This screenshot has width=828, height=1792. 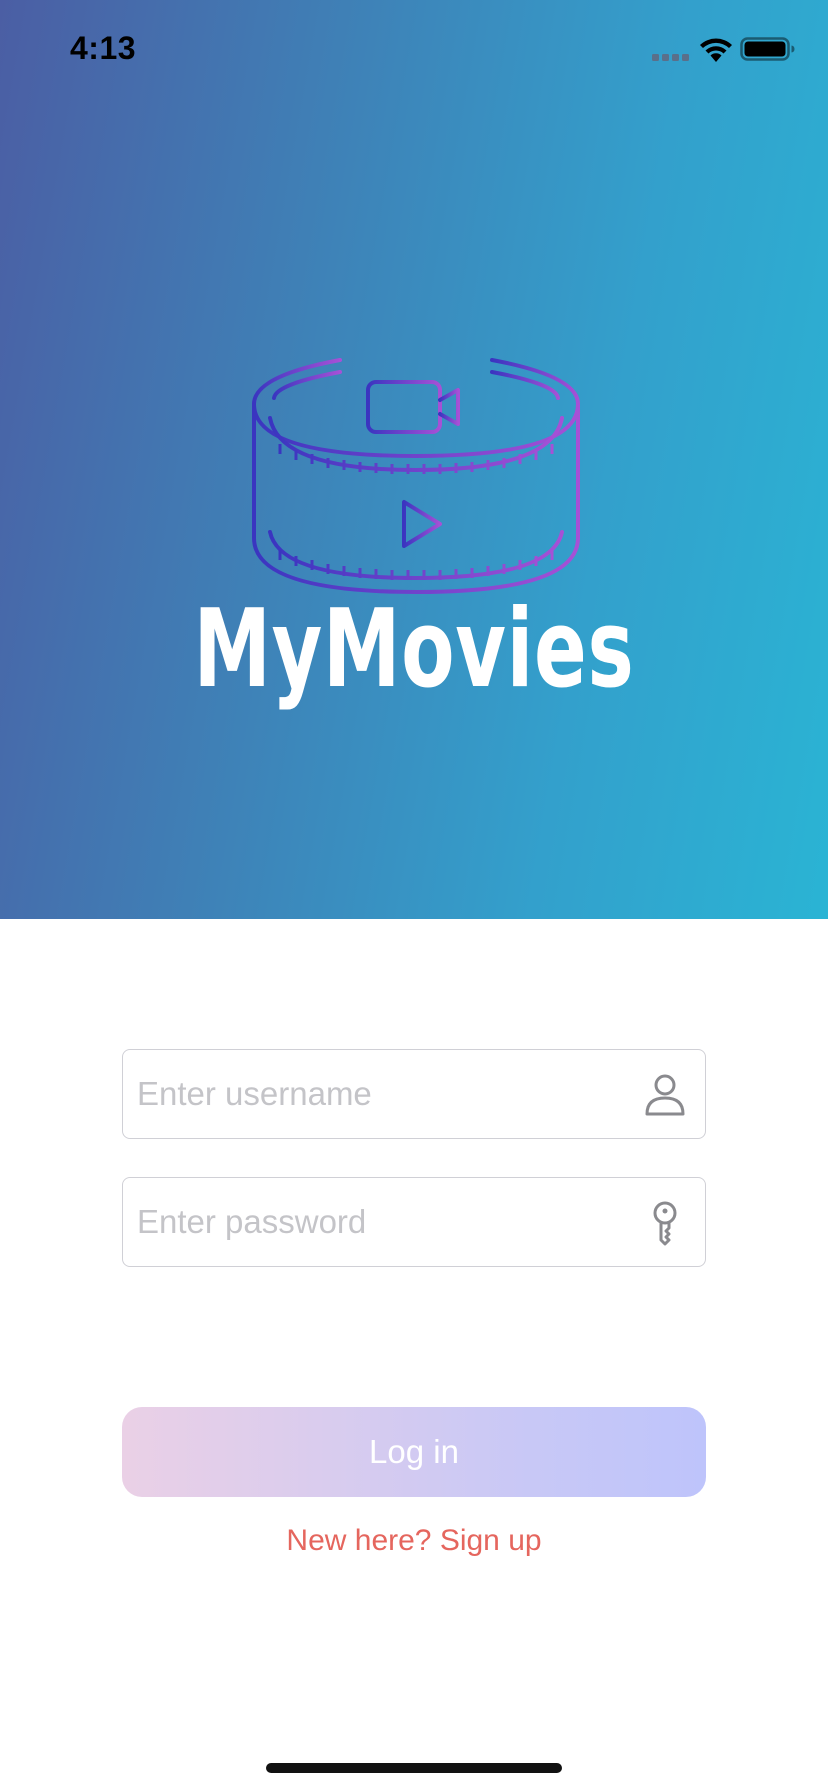 I want to click on password-field, so click(x=414, y=1222).